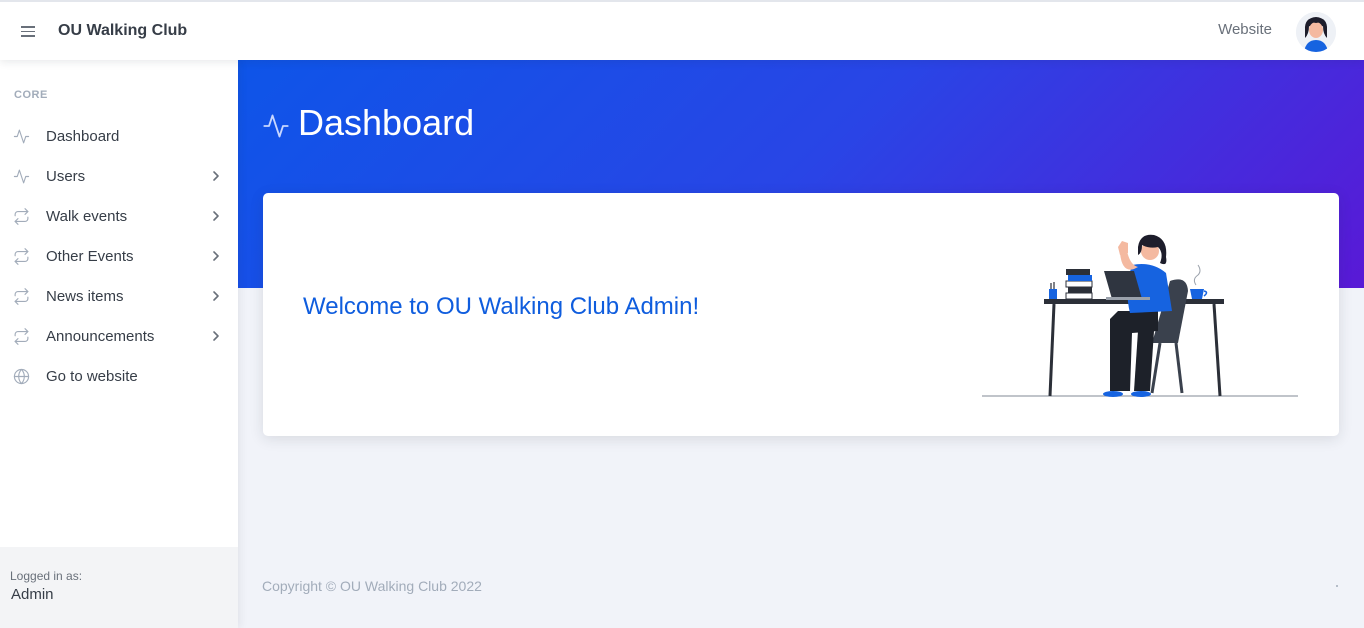 This screenshot has height=628, width=1364. I want to click on sidebar-item-walk-events: Walk events, so click(119, 216).